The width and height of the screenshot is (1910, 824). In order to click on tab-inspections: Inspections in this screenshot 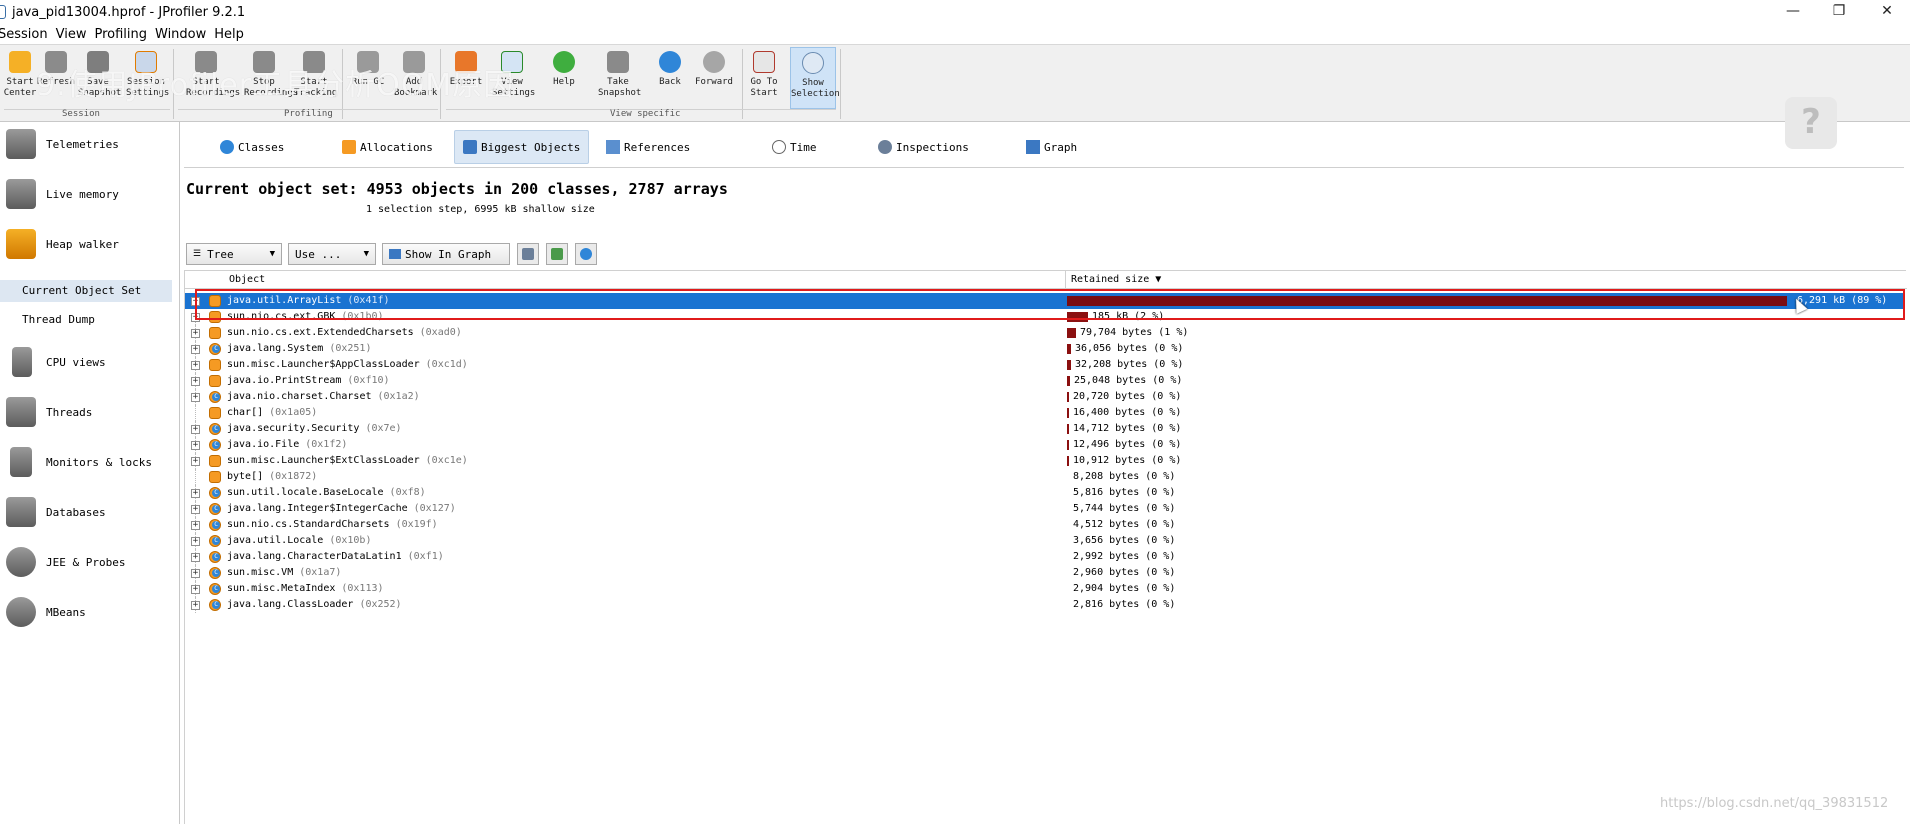, I will do `click(923, 147)`.